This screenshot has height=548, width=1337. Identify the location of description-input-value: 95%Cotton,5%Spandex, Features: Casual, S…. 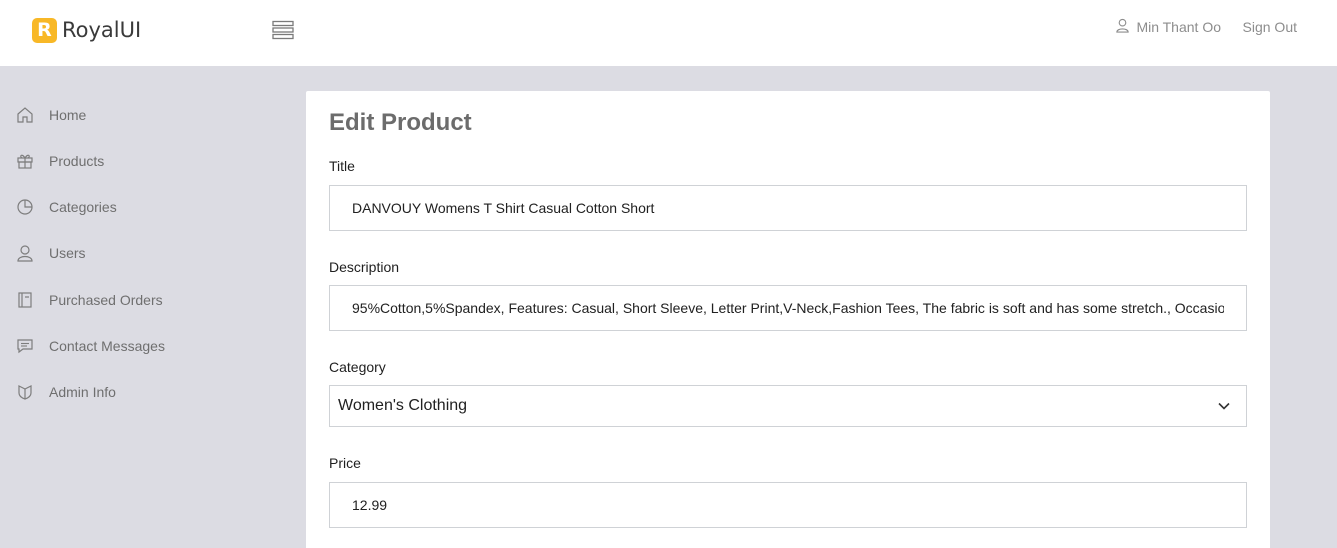
(788, 308).